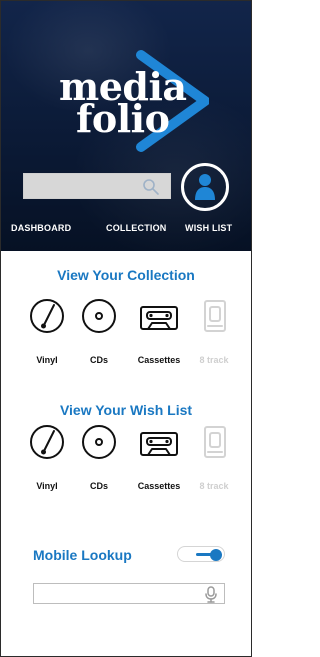 Image resolution: width=320 pixels, height=657 pixels. Describe the element at coordinates (82, 555) in the screenshot. I see `mobile-lookup-title: Mobile Lookup` at that location.